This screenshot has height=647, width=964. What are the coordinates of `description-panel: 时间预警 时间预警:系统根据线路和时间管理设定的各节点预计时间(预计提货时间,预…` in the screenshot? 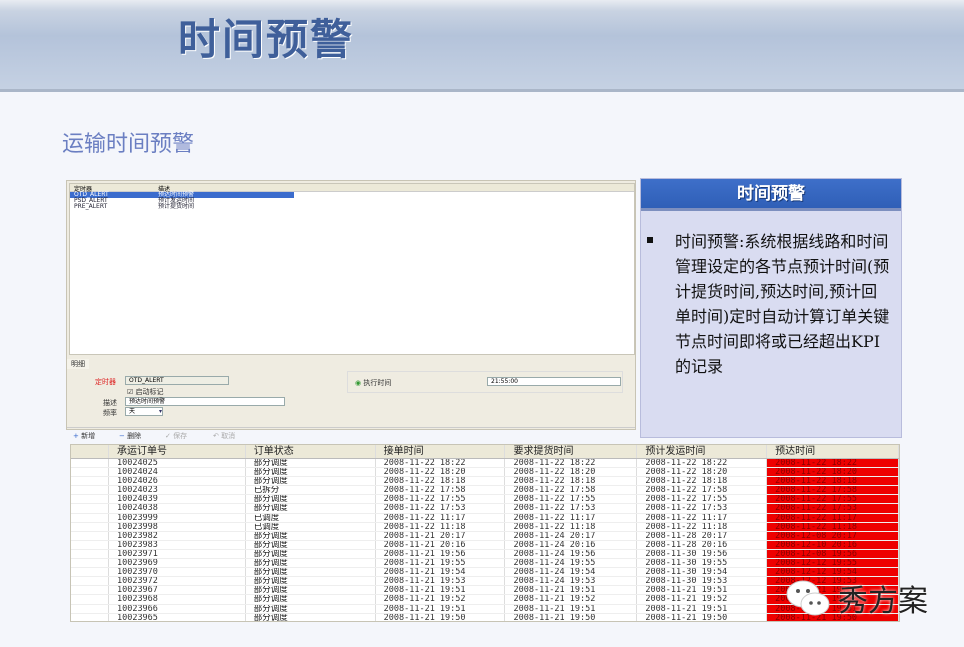 It's located at (771, 314).